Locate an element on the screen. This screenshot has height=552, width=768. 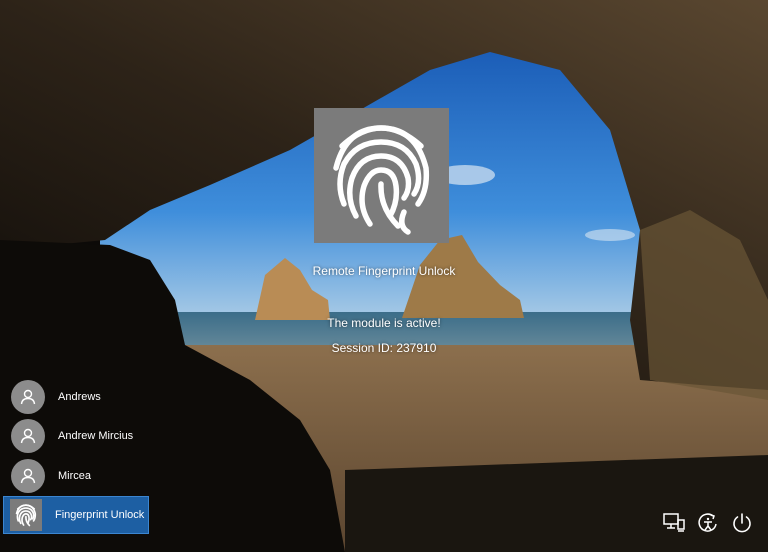
ease-of-access-icon is located at coordinates (708, 523).